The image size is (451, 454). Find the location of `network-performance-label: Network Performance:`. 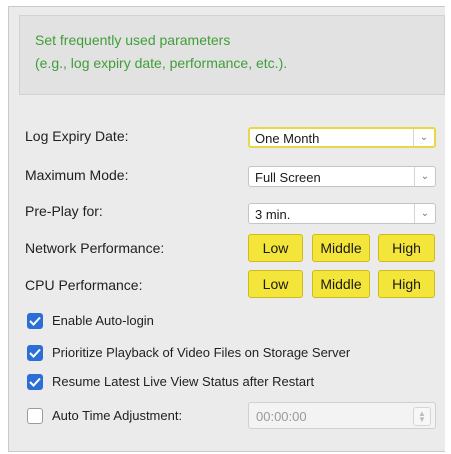

network-performance-label: Network Performance: is located at coordinates (95, 248).